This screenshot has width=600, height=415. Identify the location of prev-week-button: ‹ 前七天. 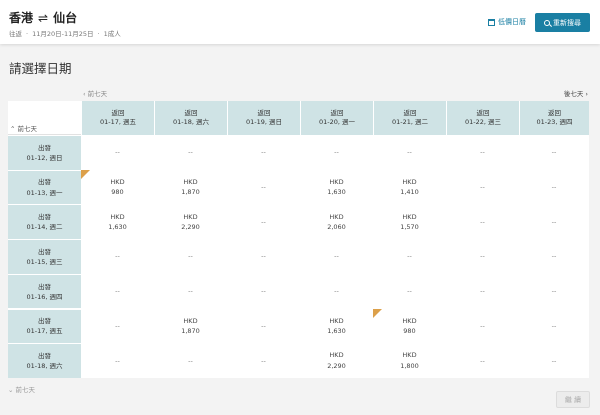
(95, 93).